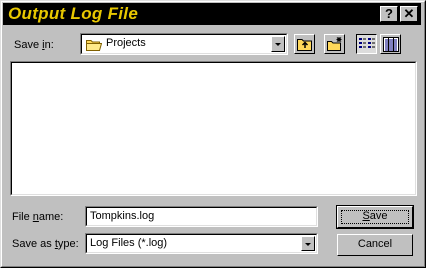  Describe the element at coordinates (129, 243) in the screenshot. I see `save-as-type-value: Log Files (*.log)` at that location.